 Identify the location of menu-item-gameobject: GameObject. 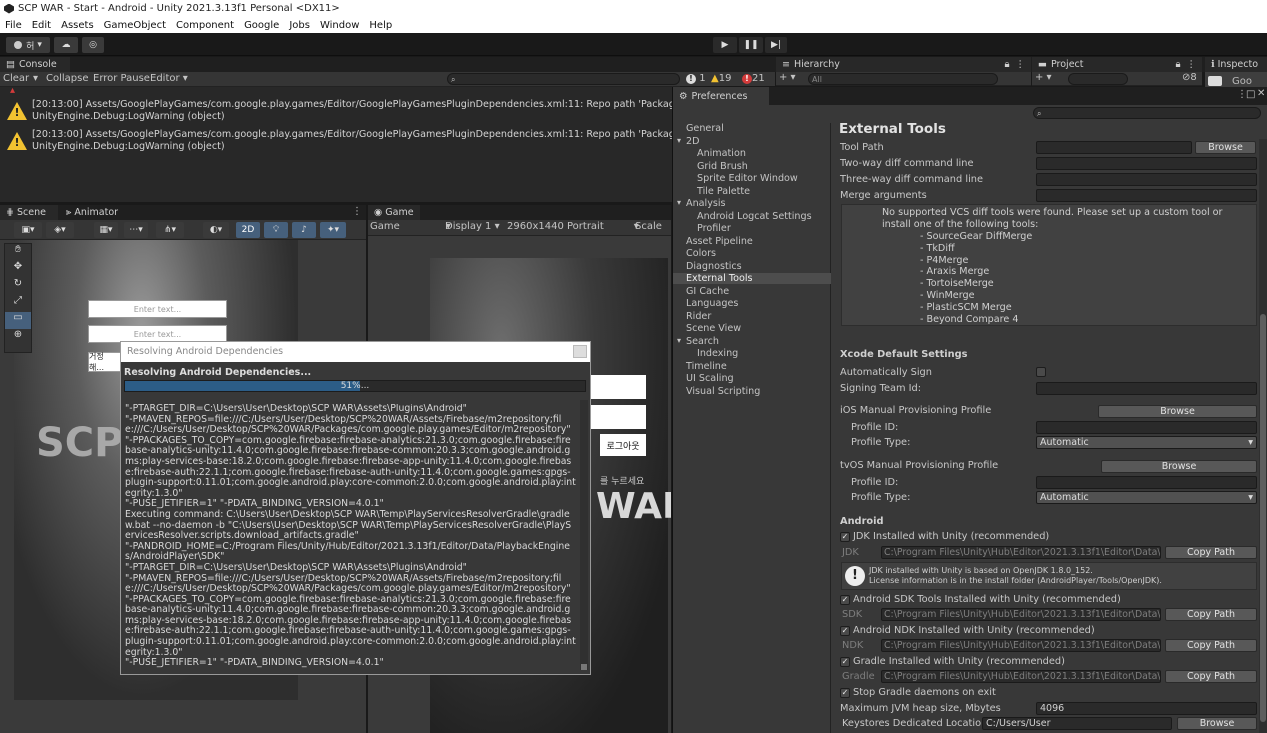
(135, 25).